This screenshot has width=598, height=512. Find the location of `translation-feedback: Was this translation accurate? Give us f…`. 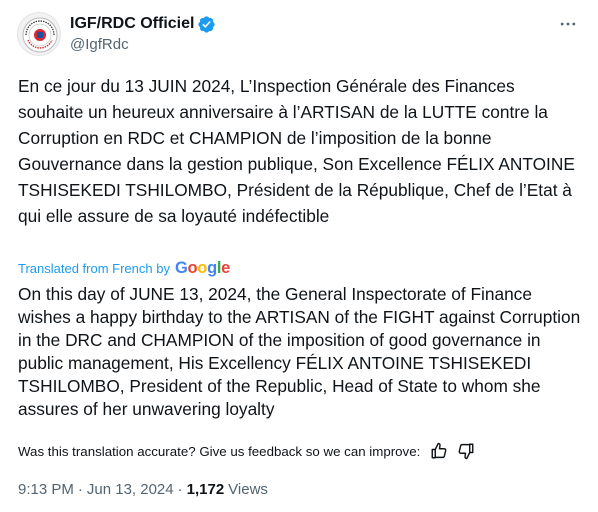

translation-feedback: Was this translation accurate? Give us f… is located at coordinates (247, 451).